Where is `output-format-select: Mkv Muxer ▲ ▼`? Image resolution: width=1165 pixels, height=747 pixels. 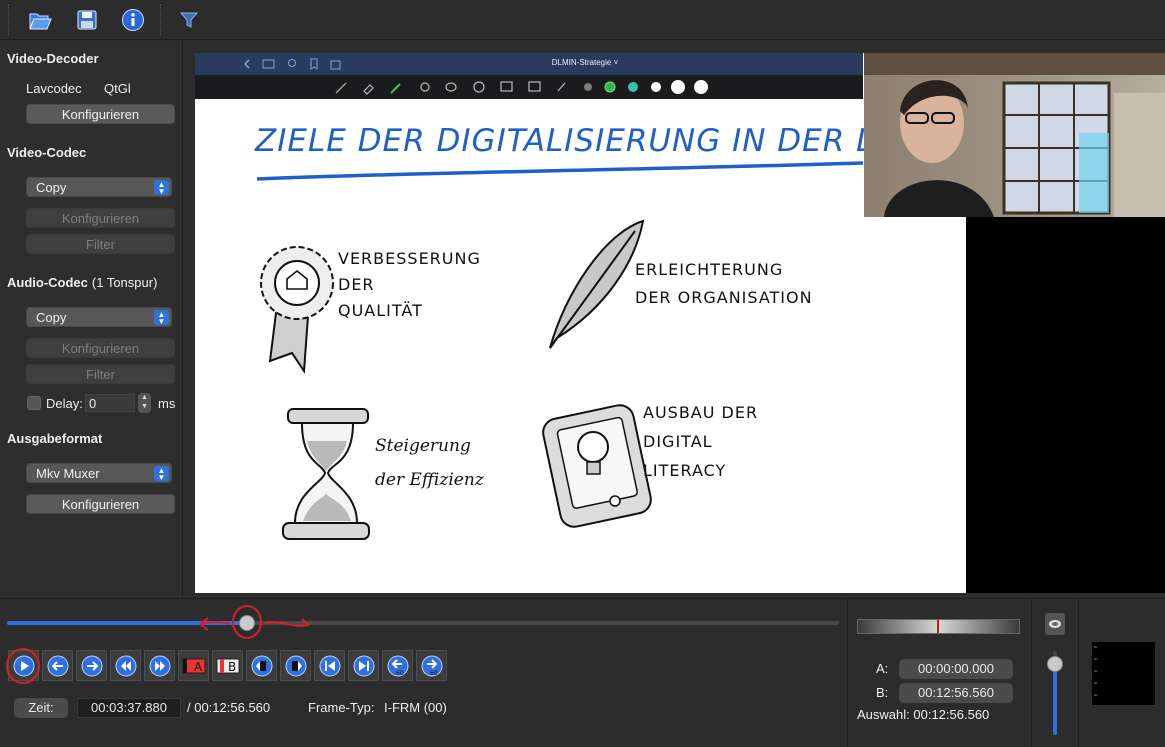
output-format-select: Mkv Muxer ▲ ▼ is located at coordinates (99, 473).